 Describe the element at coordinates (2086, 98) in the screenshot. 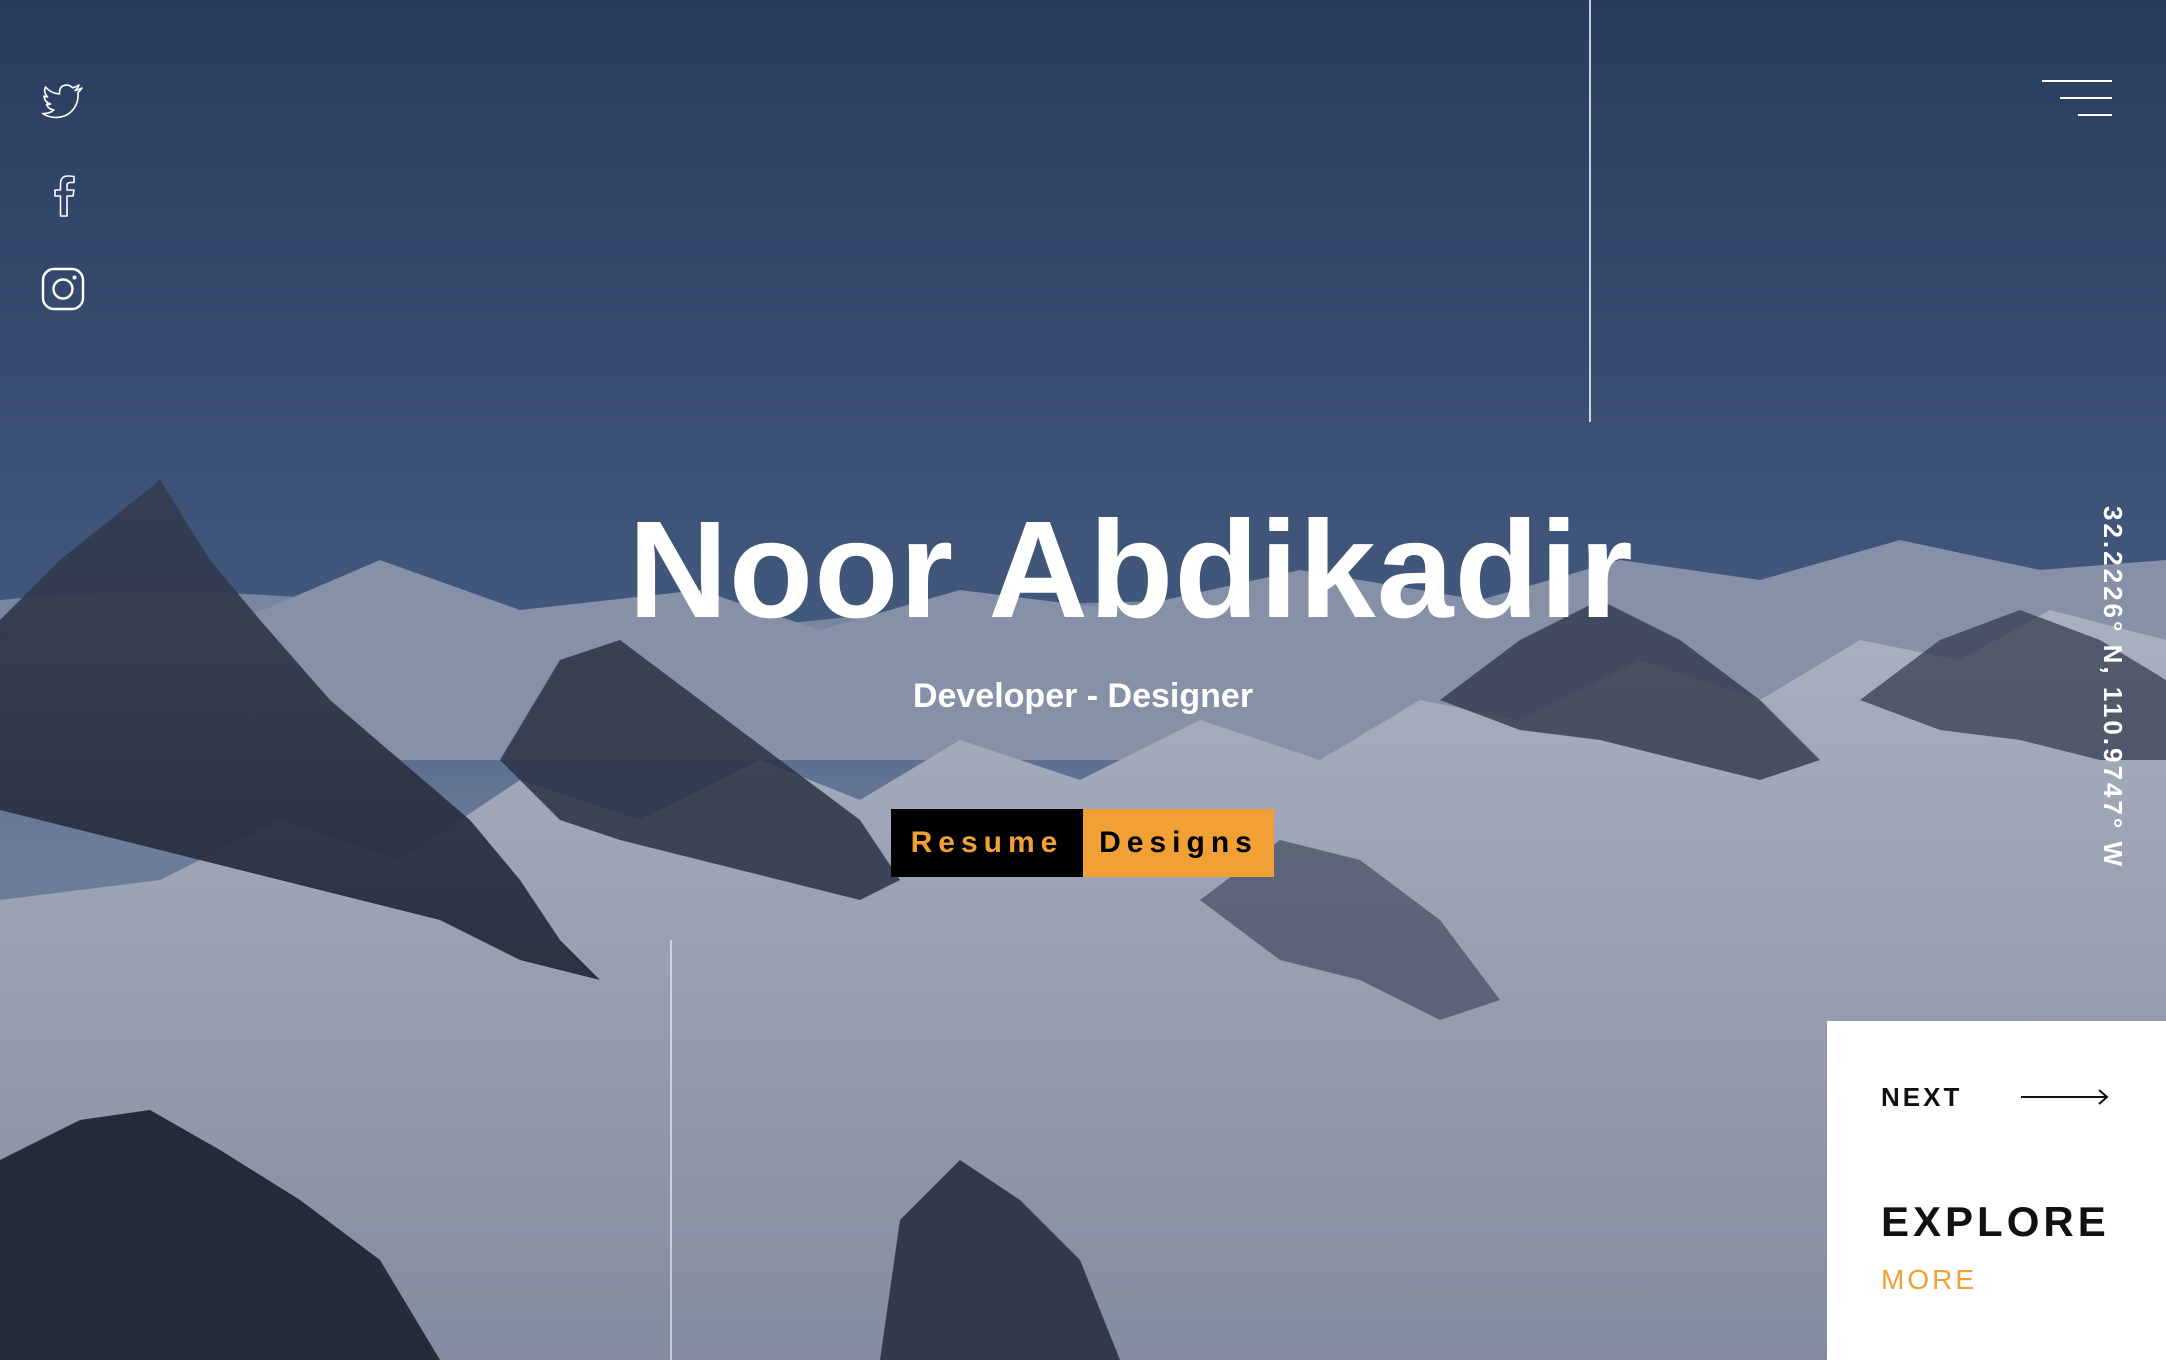

I see `menu-line-middle` at that location.